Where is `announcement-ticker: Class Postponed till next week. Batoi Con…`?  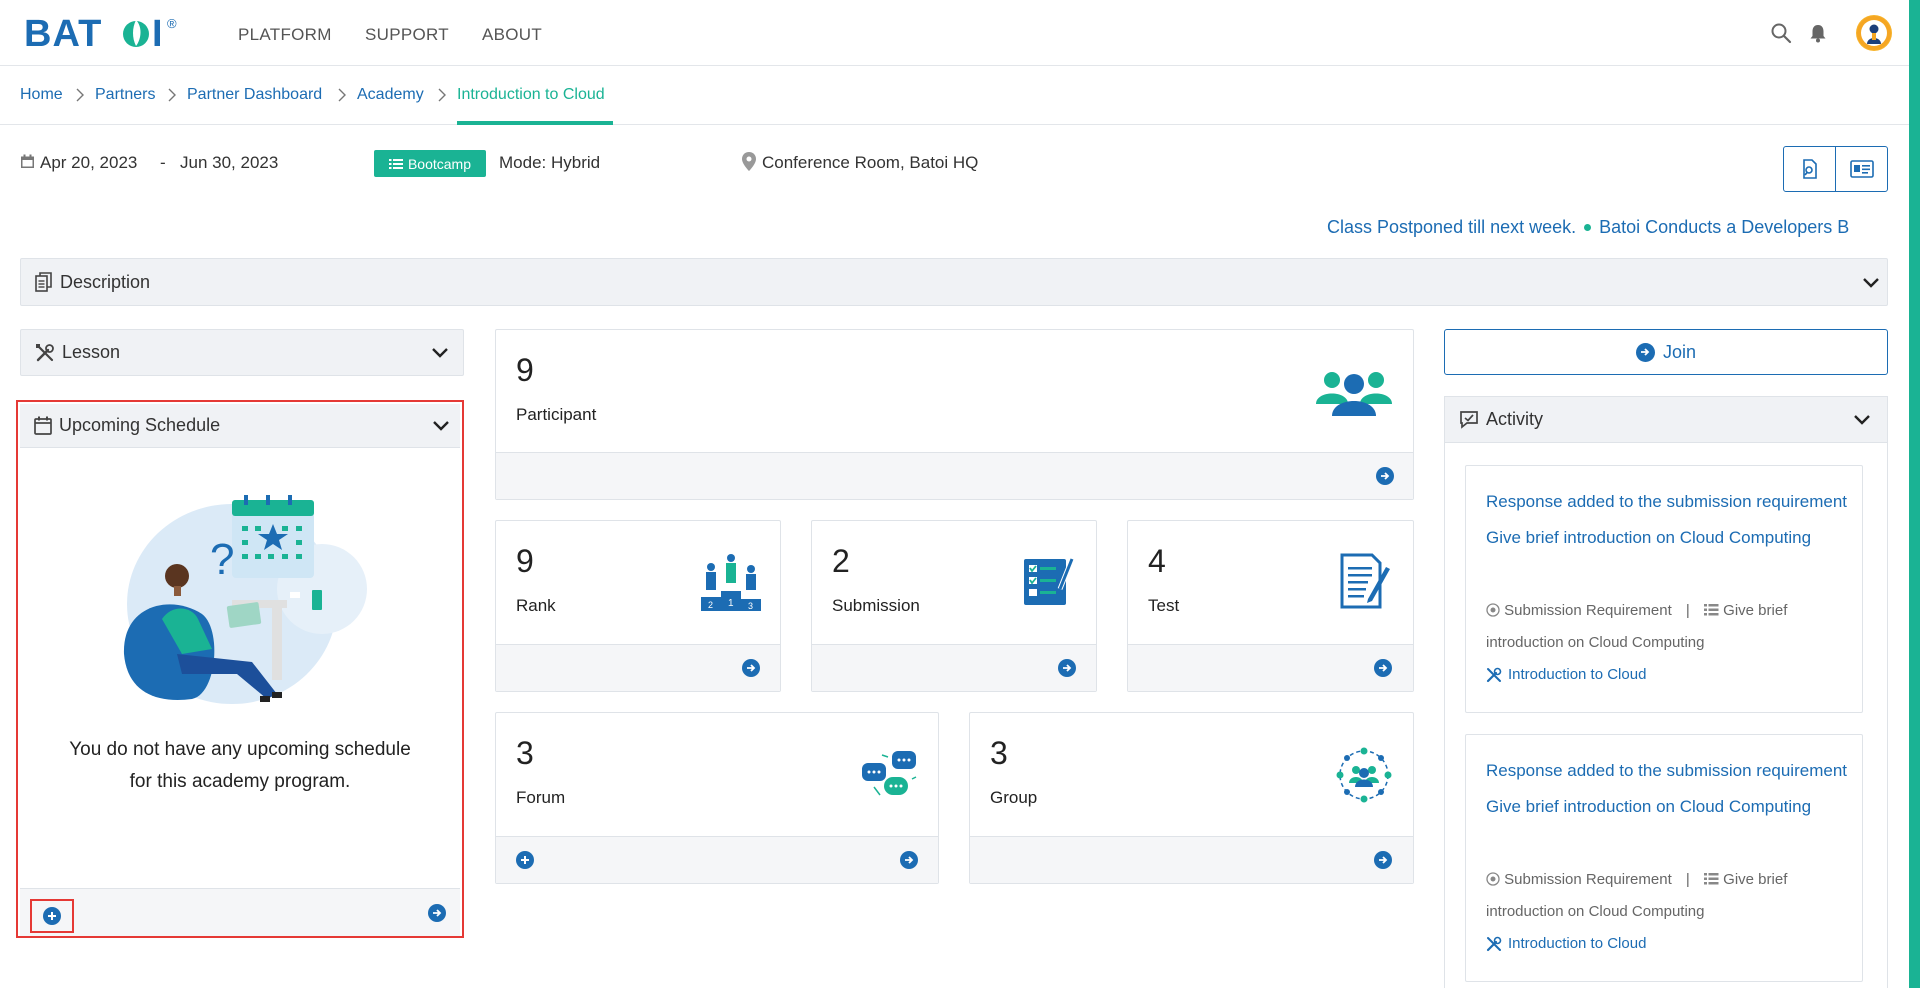
announcement-ticker: Class Postponed till next week. Batoi Con… is located at coordinates (1607, 229).